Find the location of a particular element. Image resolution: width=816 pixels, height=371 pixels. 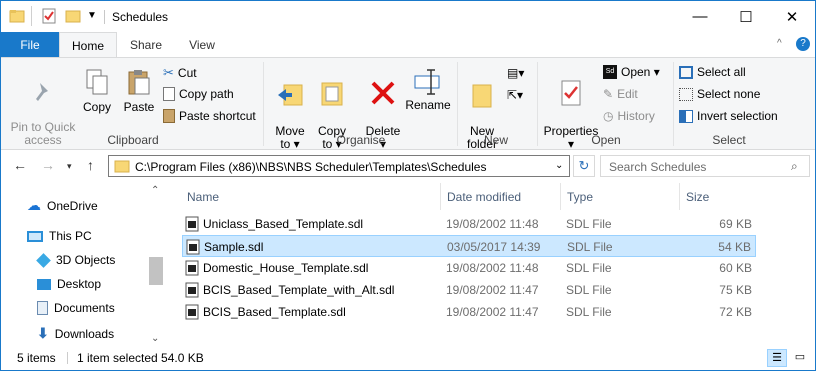

rename-button: Rename is located at coordinates (428, 89).